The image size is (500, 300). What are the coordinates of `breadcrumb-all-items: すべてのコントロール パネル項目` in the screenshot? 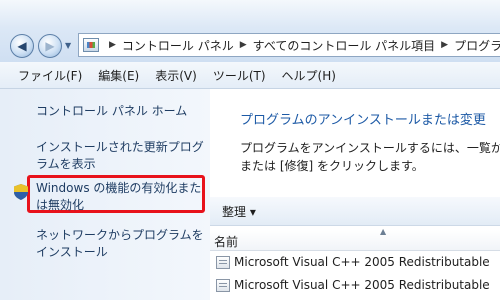 It's located at (344, 45).